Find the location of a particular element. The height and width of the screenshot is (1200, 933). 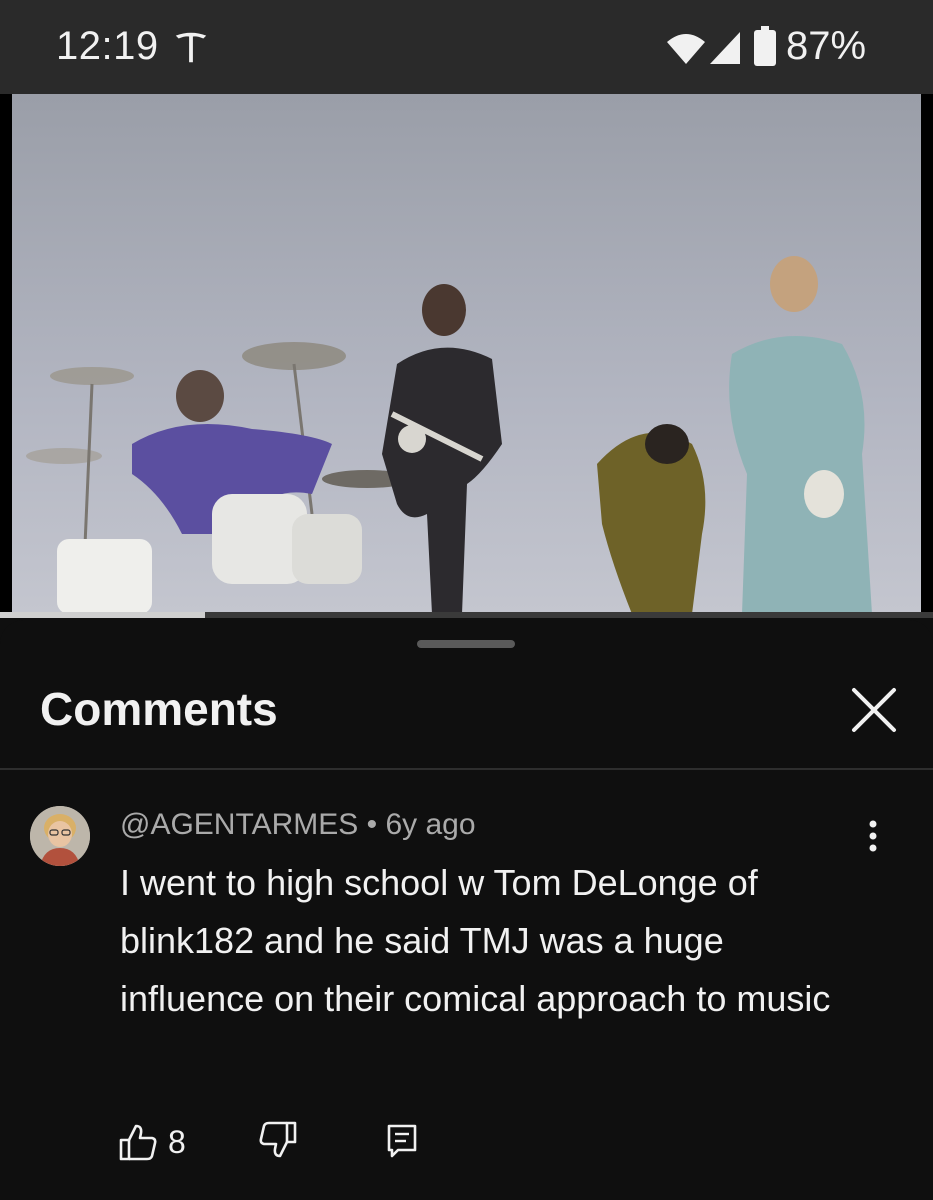

more-vert-icon is located at coordinates (873, 836).